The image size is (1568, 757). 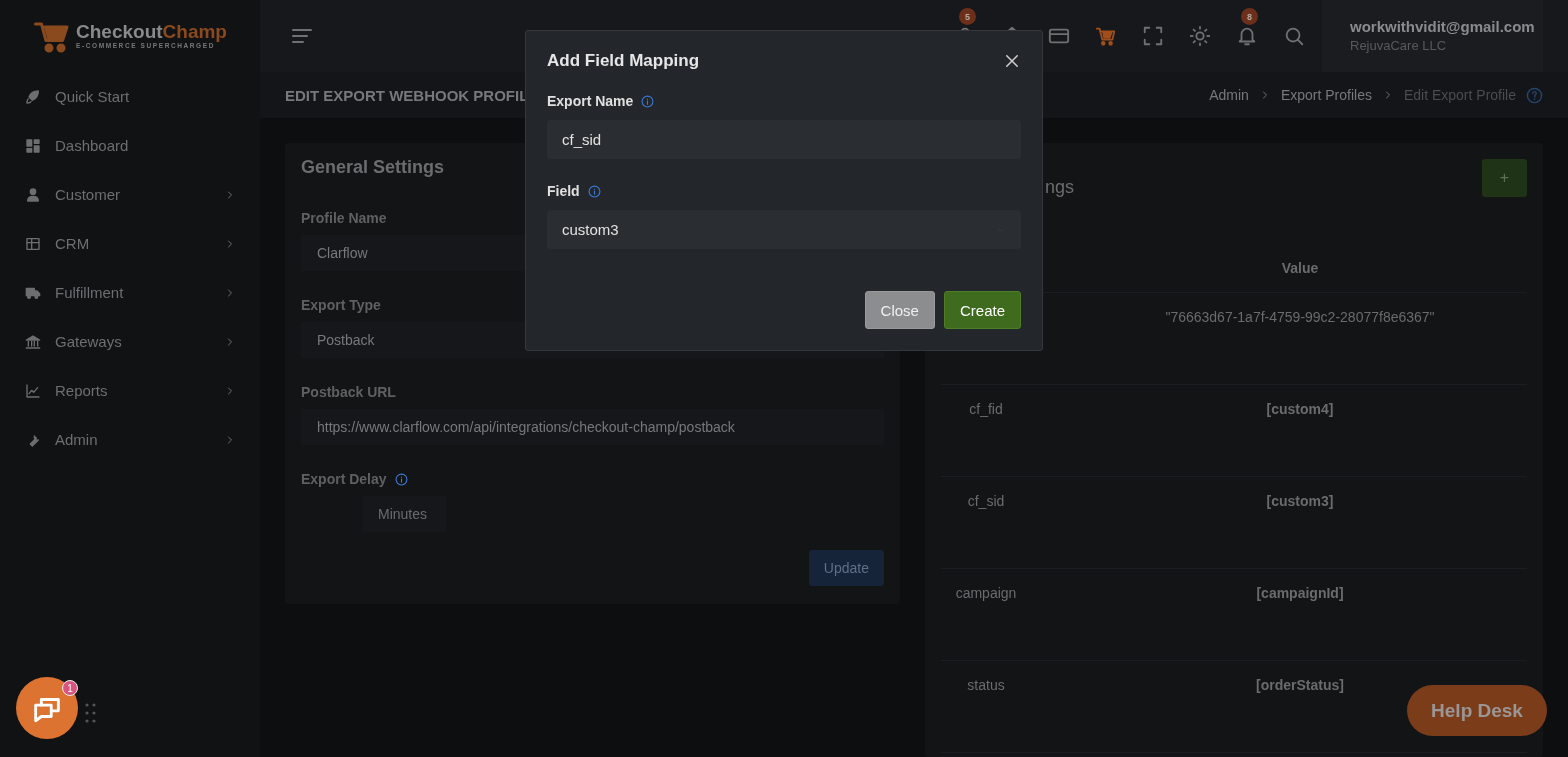 I want to click on table-icon, so click(x=33, y=243).